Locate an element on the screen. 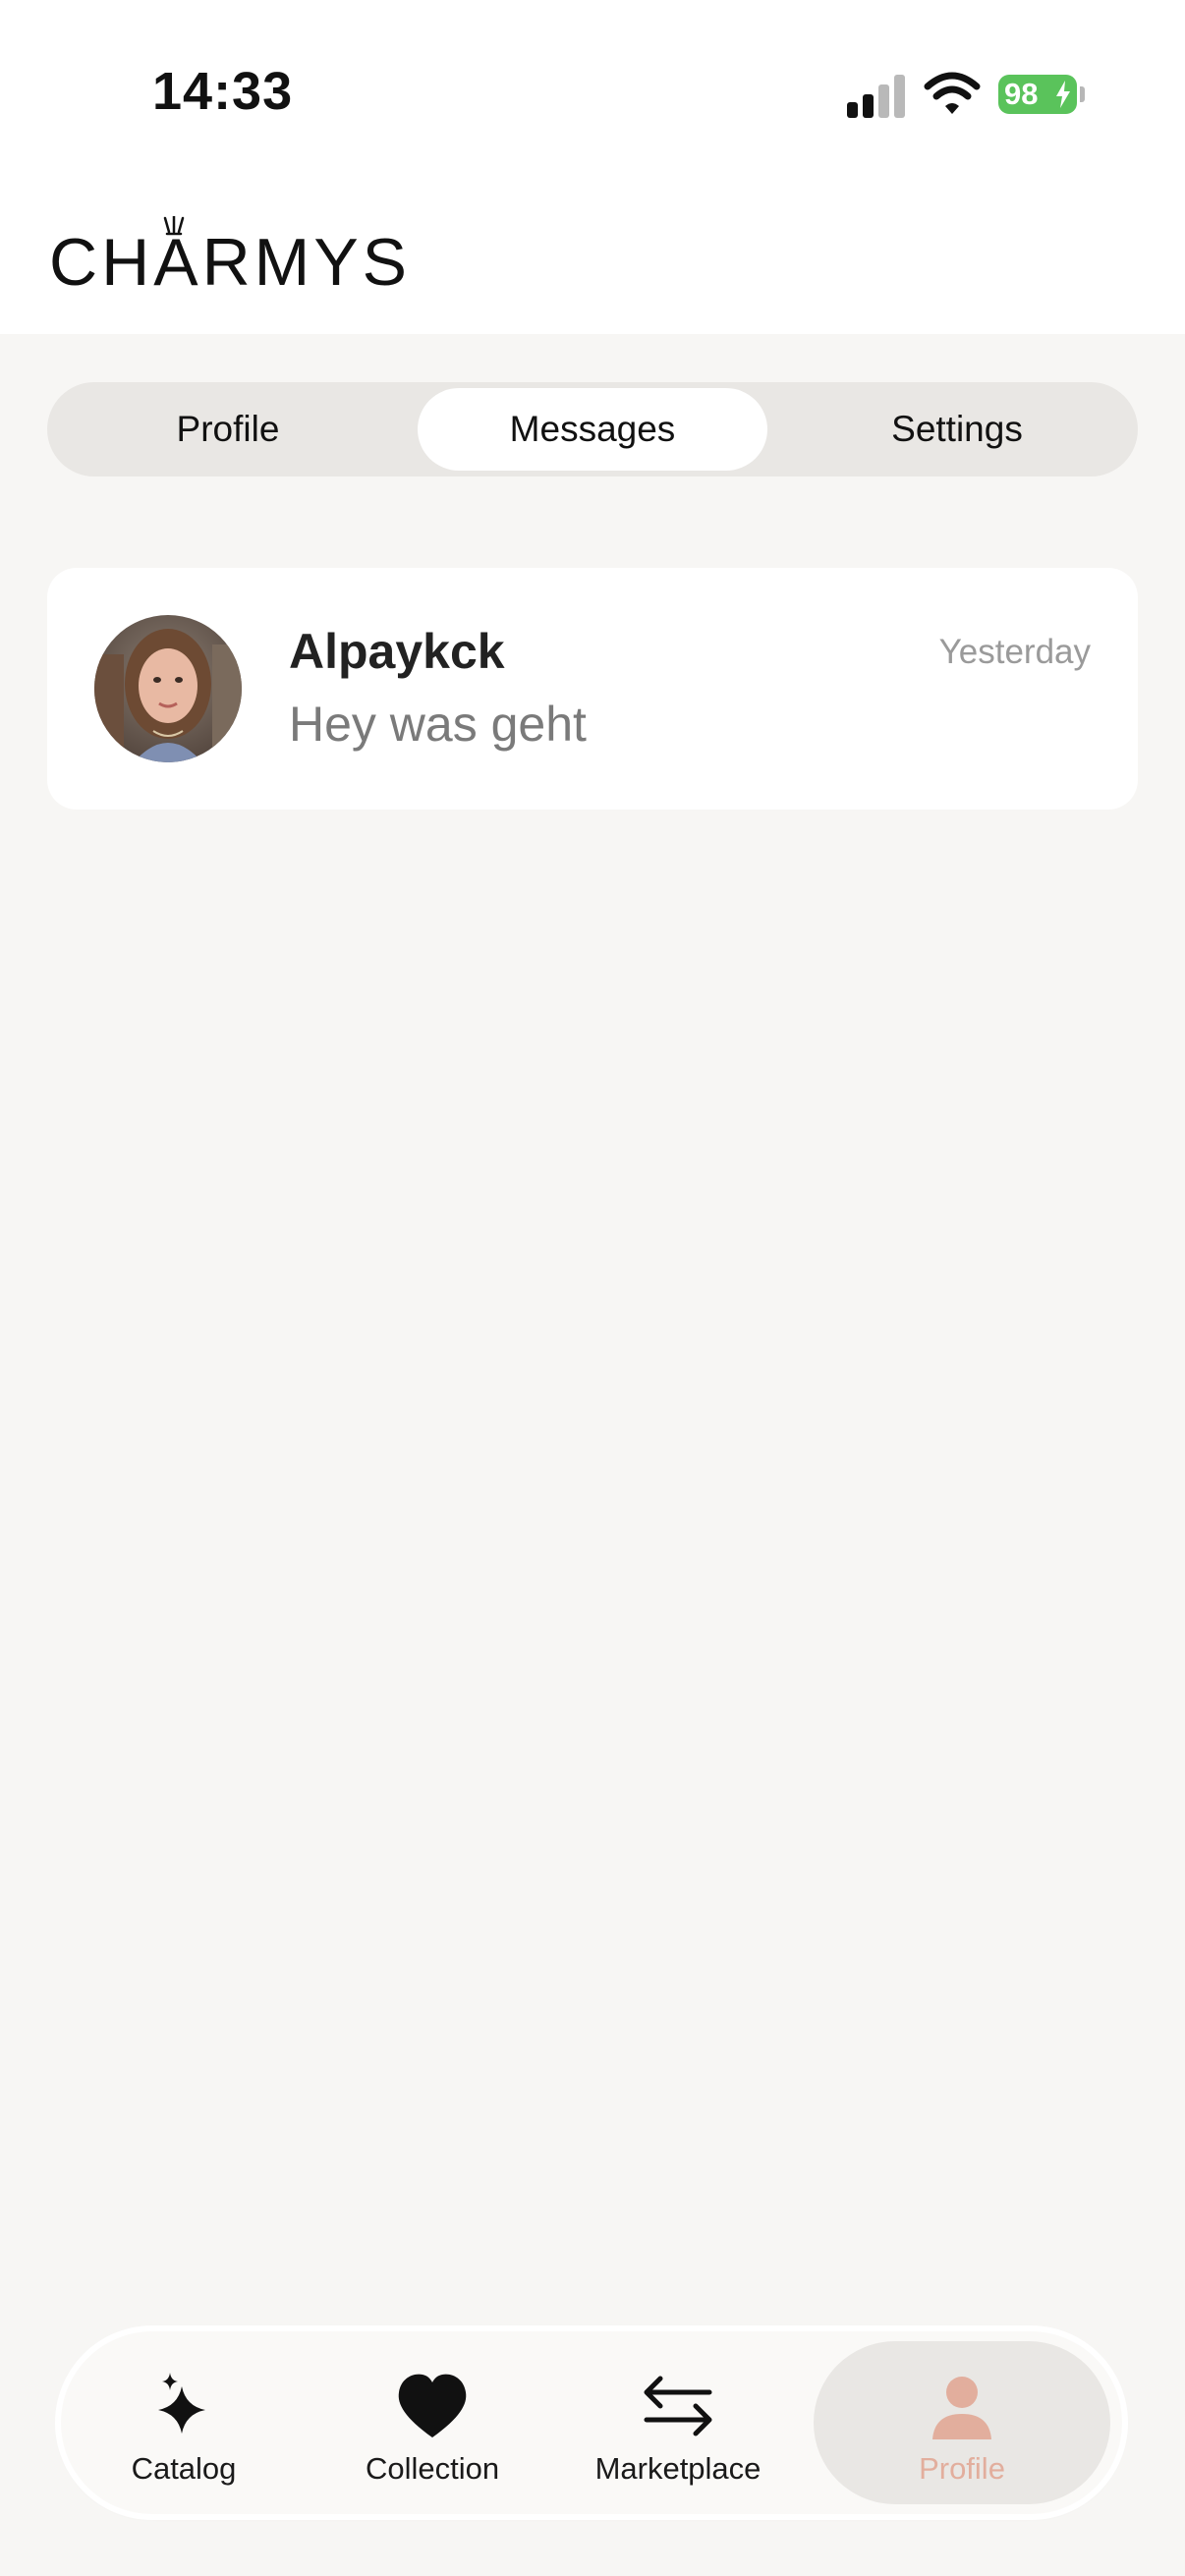  status-time: 14:33 is located at coordinates (223, 91).